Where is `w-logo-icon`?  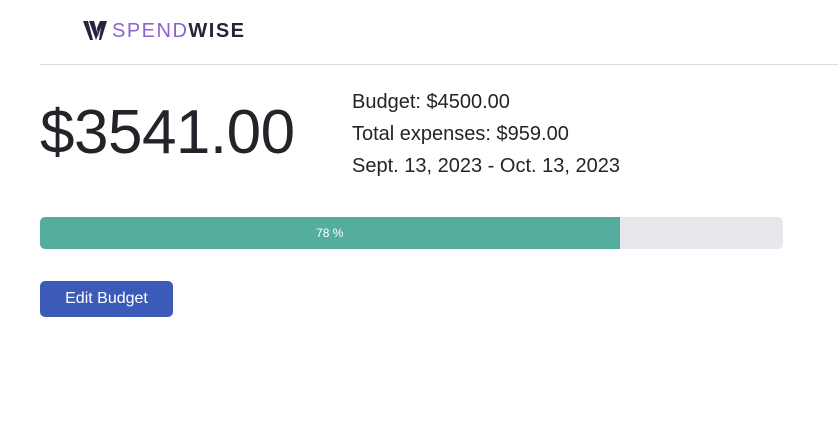
w-logo-icon is located at coordinates (95, 30).